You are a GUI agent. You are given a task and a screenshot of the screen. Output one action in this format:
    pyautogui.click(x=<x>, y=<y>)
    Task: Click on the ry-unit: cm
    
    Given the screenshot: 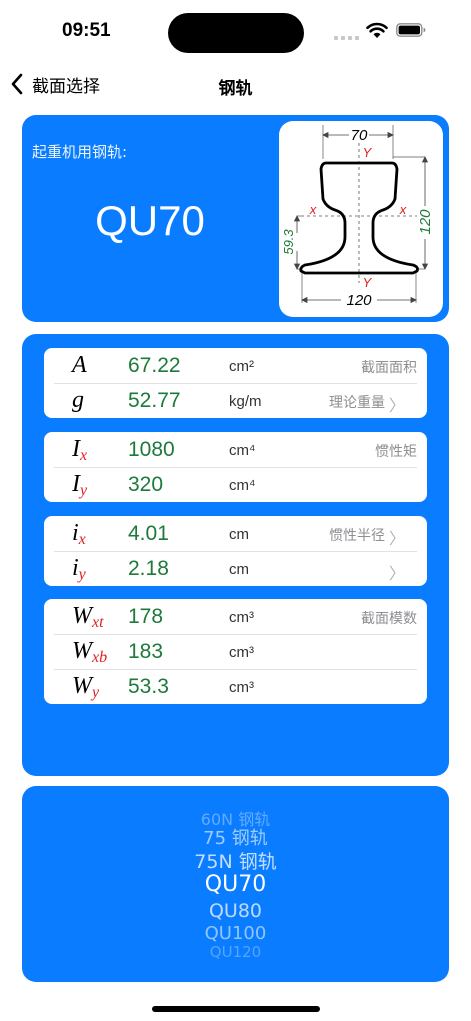 What is the action you would take?
    pyautogui.click(x=239, y=569)
    